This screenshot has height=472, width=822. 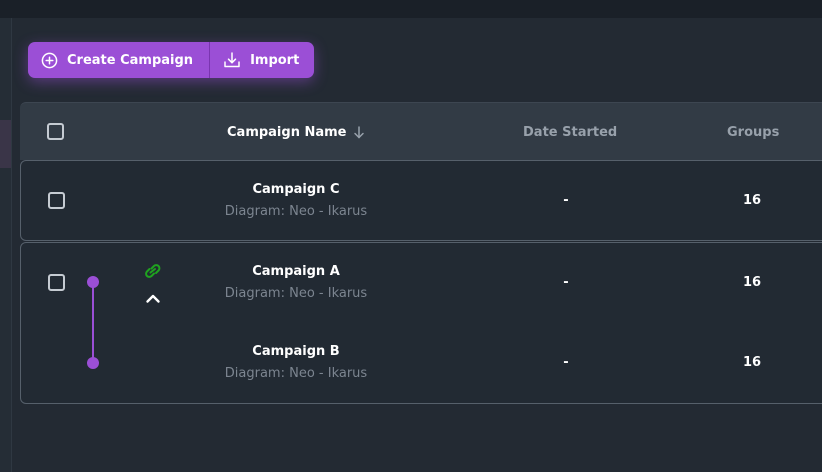 I want to click on column-header-campaign-name: Campaign Name, so click(x=296, y=132).